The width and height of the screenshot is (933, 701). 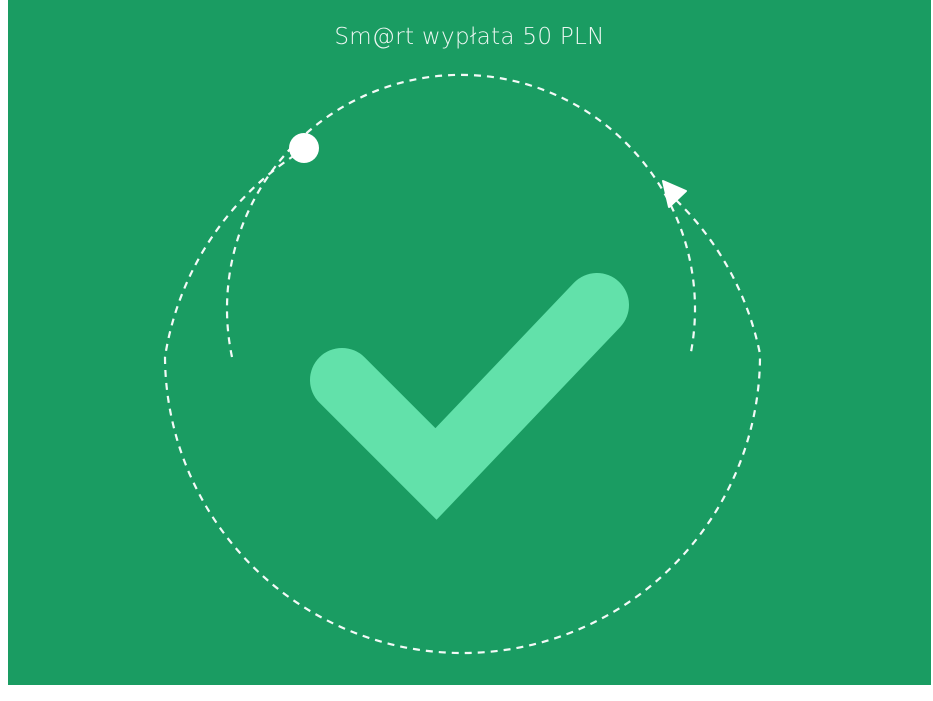 What do you see at coordinates (229, 256) in the screenshot?
I see `outer-dashed-arc-left` at bounding box center [229, 256].